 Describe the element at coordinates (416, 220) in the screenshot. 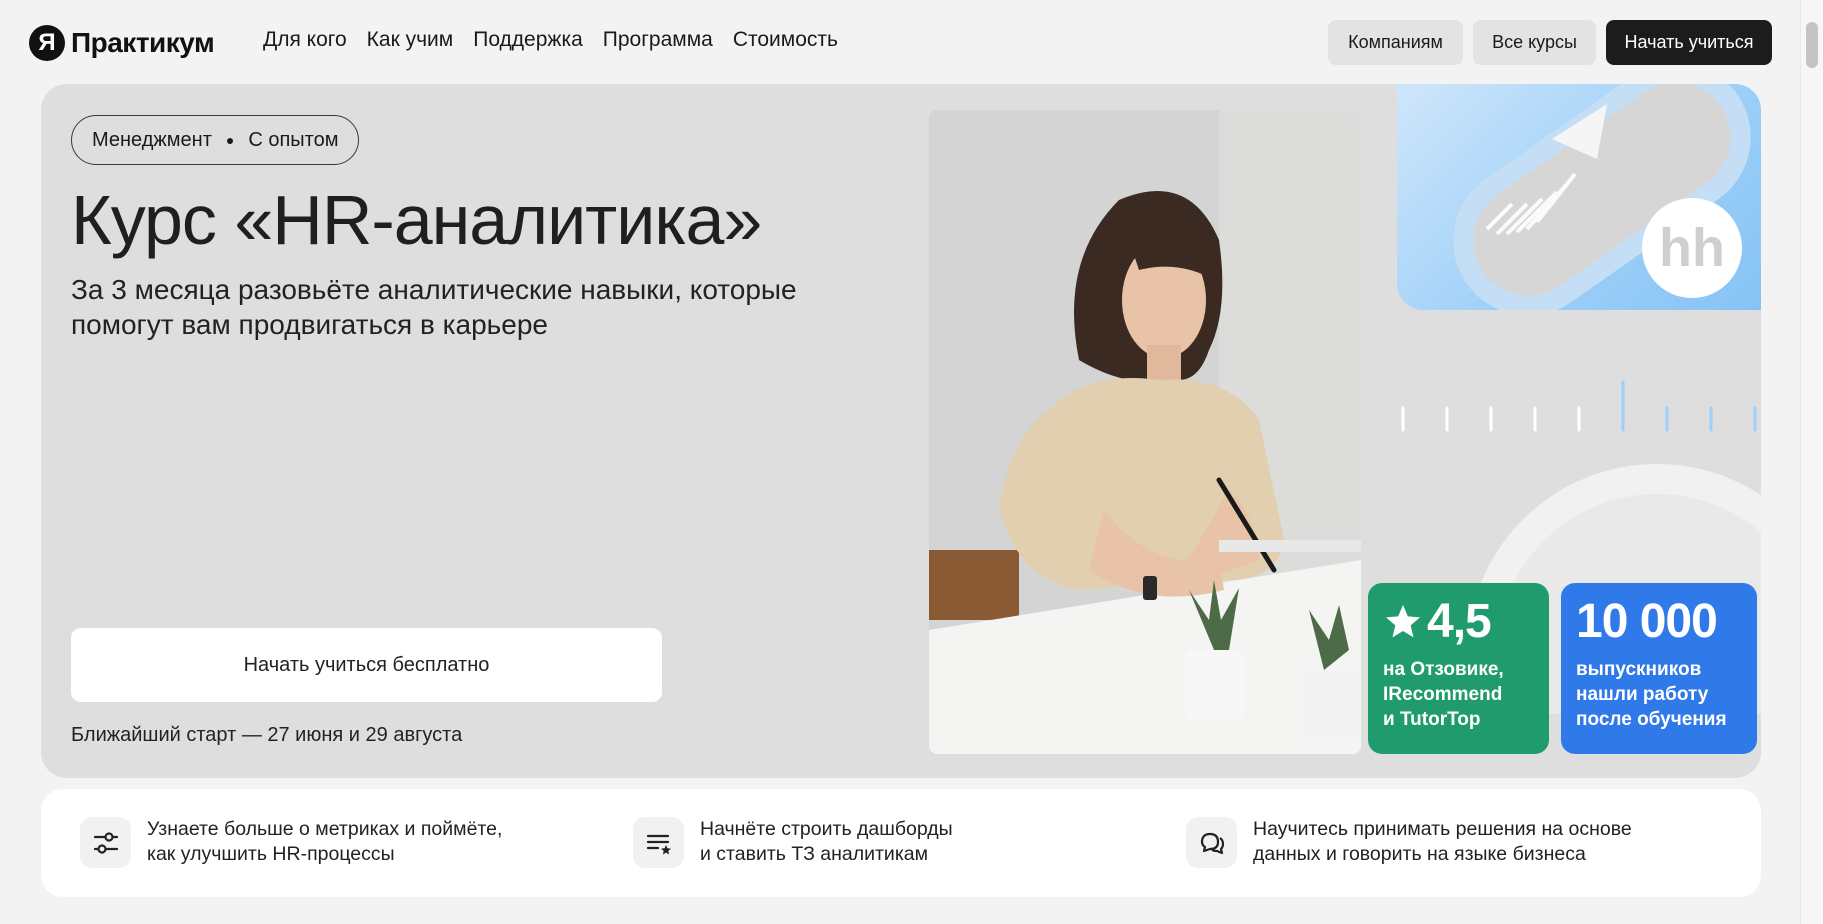

I see `page-title: Курс «HR-аналитика»` at that location.